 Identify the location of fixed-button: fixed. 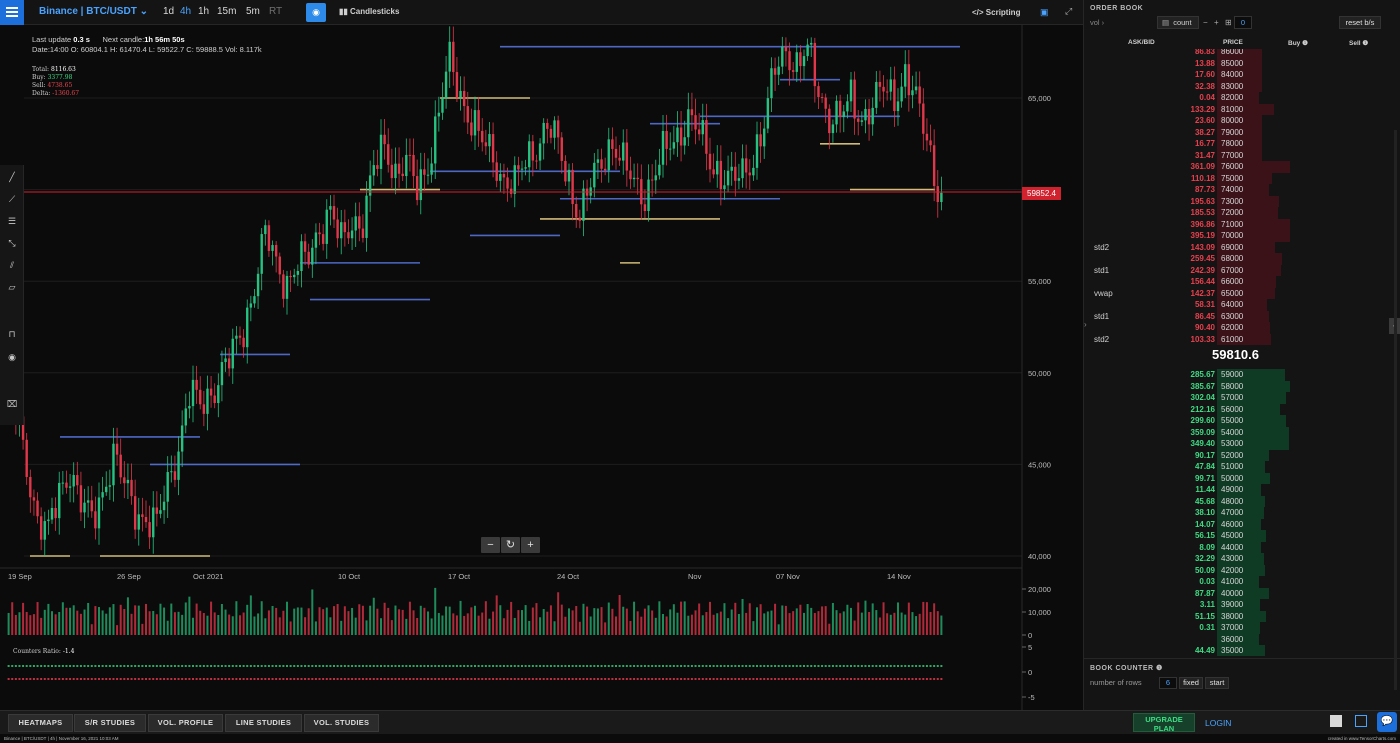
(1191, 683).